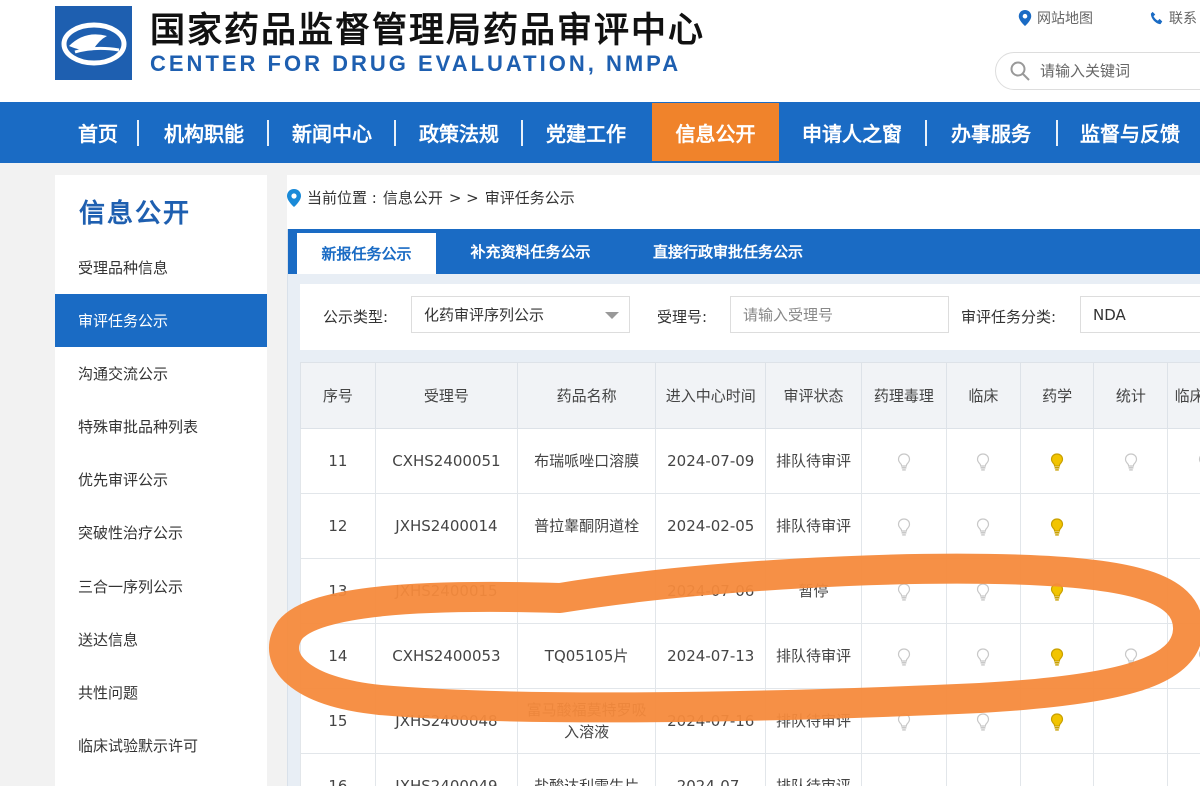 The width and height of the screenshot is (1200, 786). Describe the element at coordinates (161, 426) in the screenshot. I see `sidebar-item-special-approval: 特殊审批品种列表` at that location.